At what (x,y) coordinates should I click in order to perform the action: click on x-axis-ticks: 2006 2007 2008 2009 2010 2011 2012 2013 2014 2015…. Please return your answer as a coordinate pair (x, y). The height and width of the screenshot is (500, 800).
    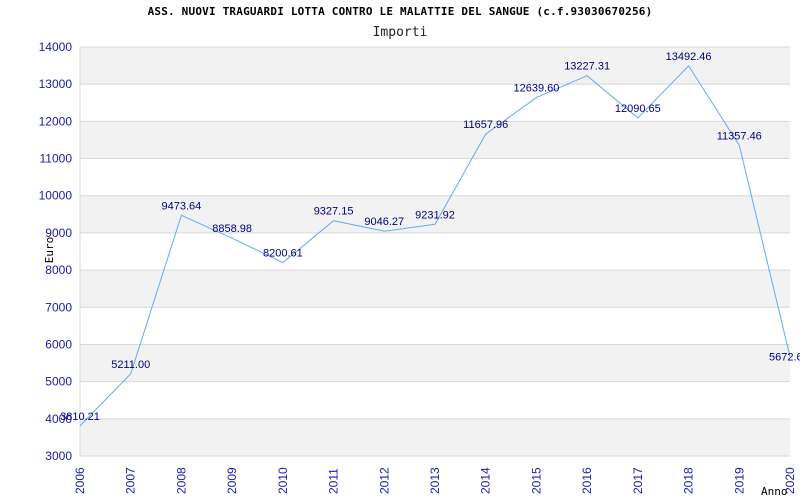
    Looking at the image, I should click on (435, 480).